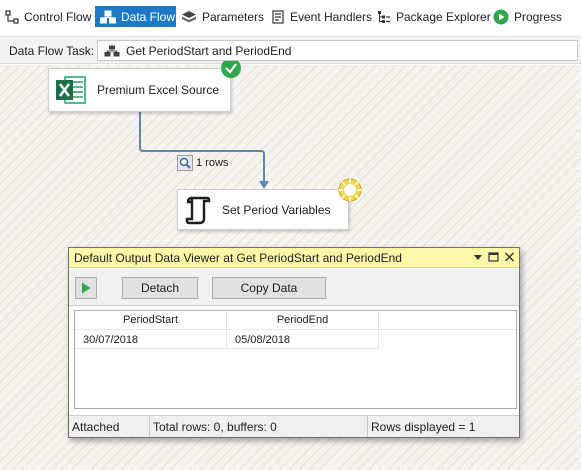  Describe the element at coordinates (112, 50) in the screenshot. I see `data-flow-task-icon` at that location.